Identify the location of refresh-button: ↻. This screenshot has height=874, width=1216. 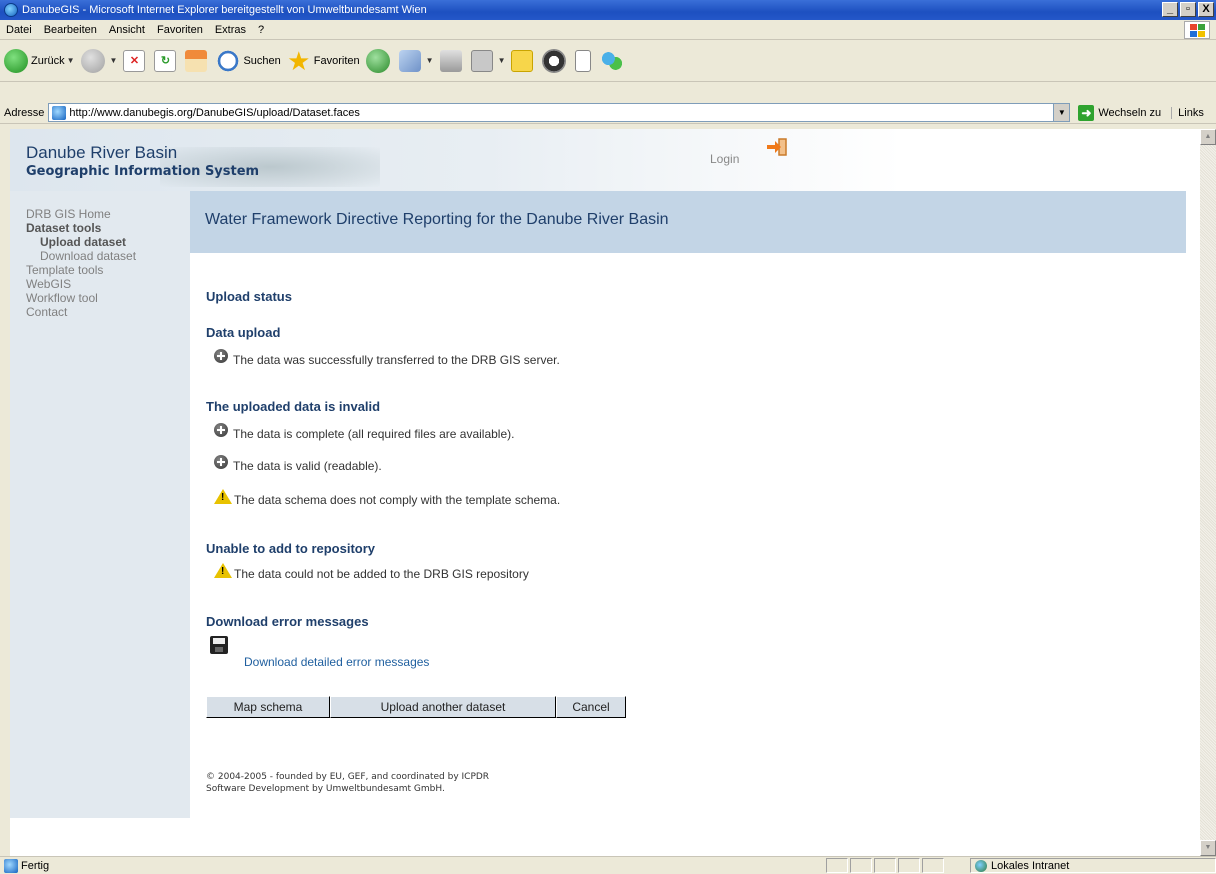
(166, 60).